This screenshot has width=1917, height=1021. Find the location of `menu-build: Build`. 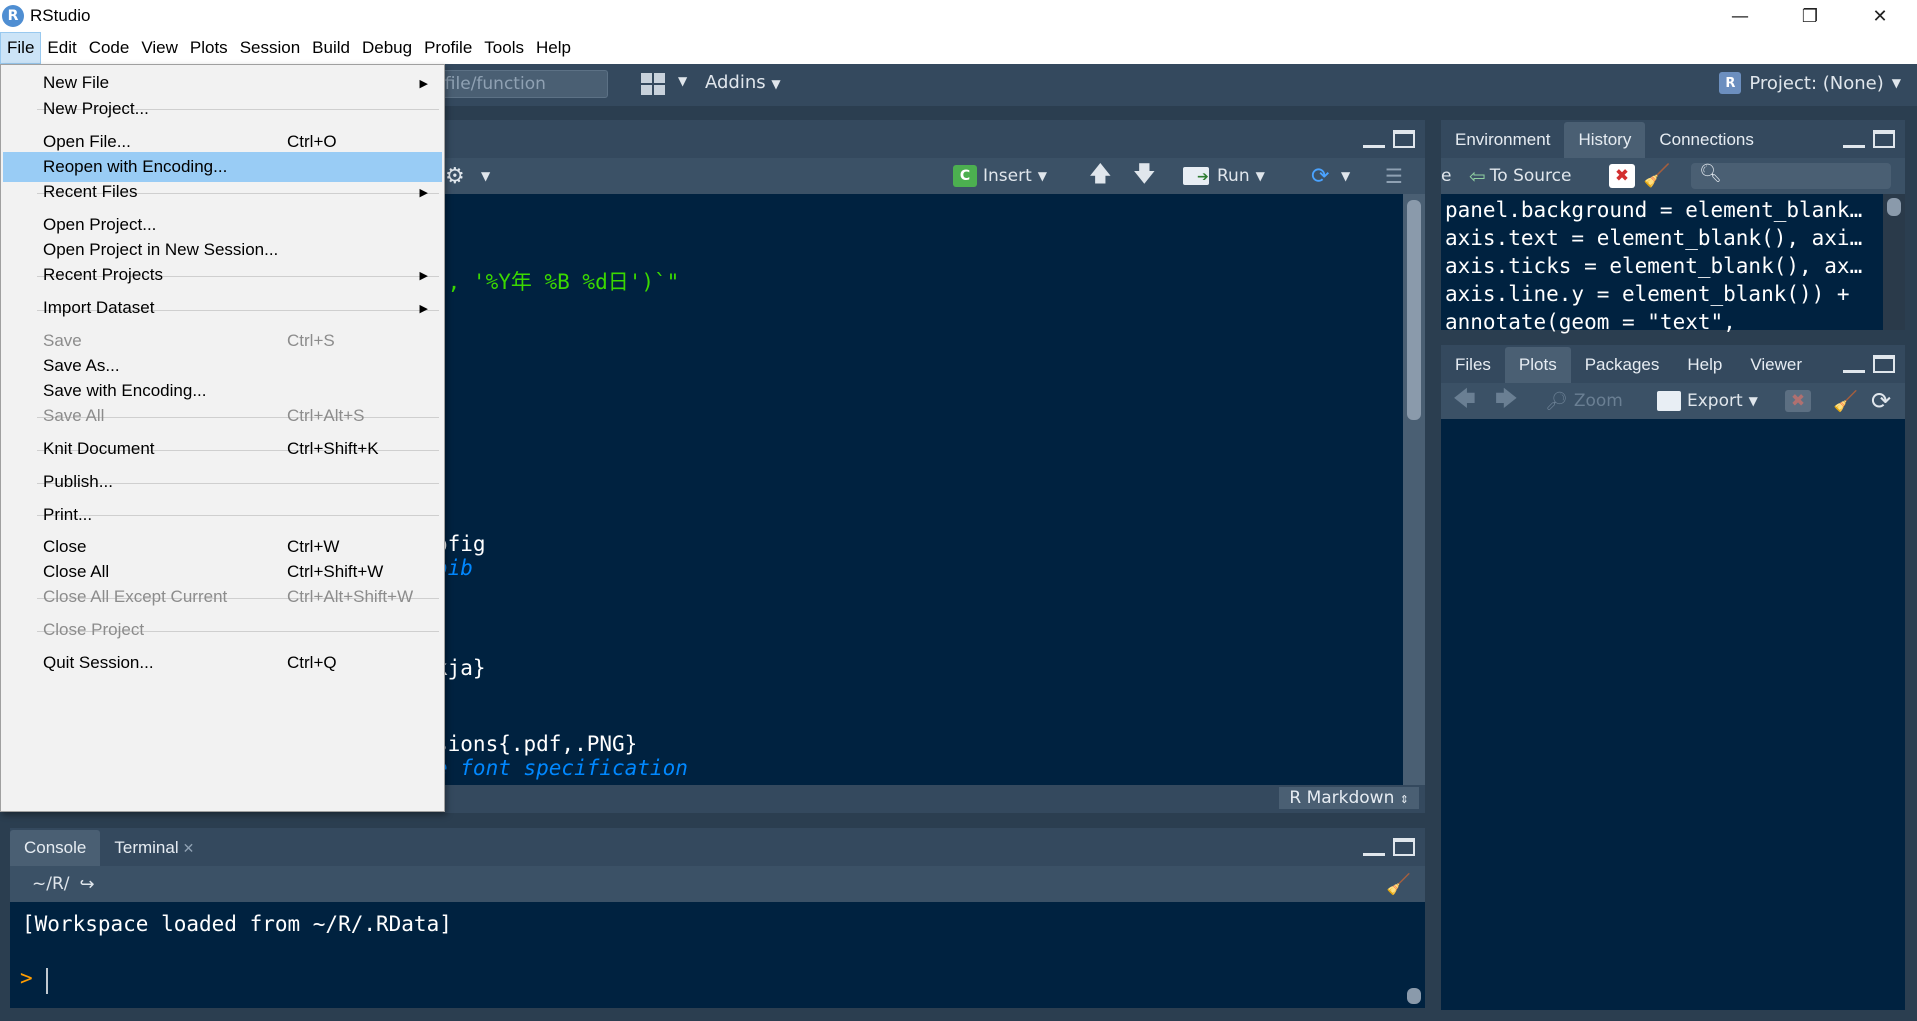

menu-build: Build is located at coordinates (331, 48).